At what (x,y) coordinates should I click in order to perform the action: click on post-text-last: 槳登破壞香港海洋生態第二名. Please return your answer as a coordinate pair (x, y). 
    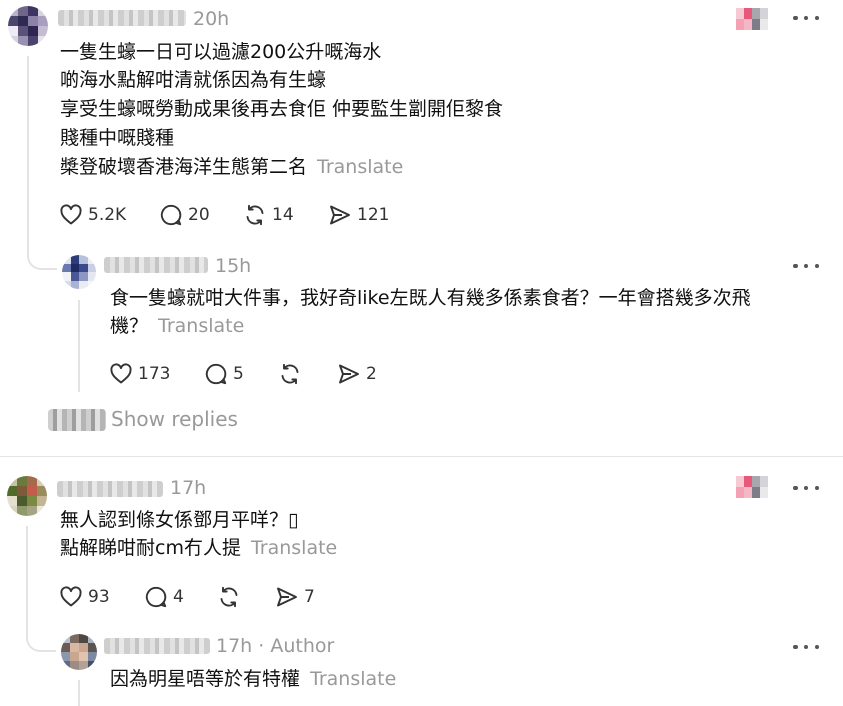
    Looking at the image, I should click on (184, 167).